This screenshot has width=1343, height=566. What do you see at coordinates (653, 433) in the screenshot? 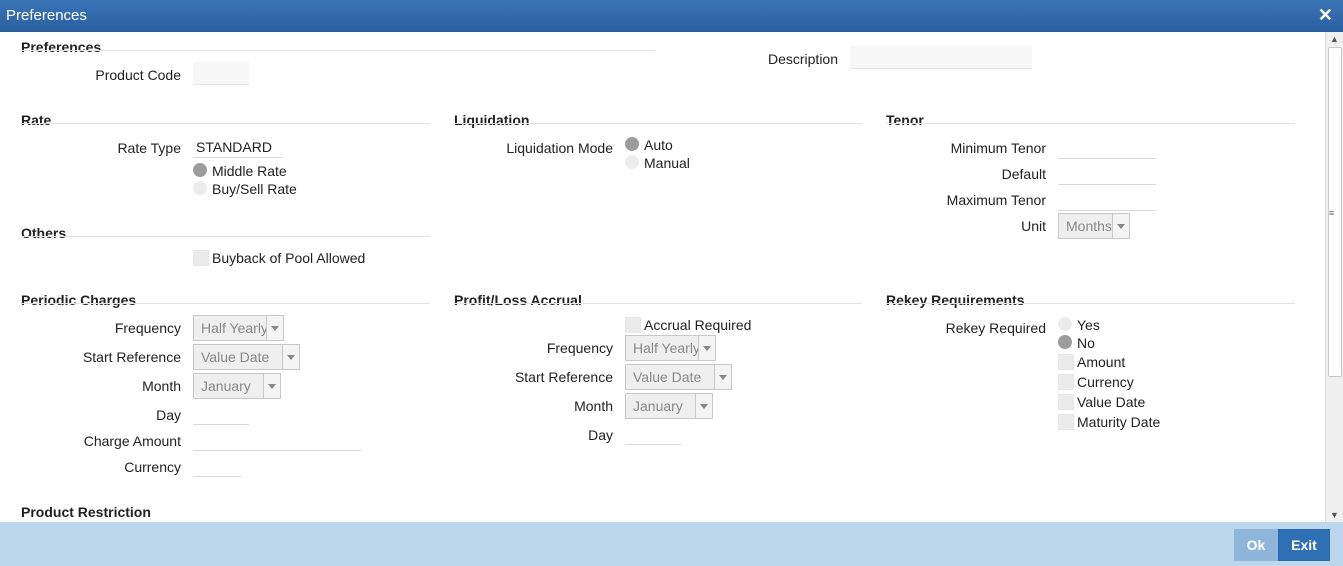
I see `pla-day-field` at bounding box center [653, 433].